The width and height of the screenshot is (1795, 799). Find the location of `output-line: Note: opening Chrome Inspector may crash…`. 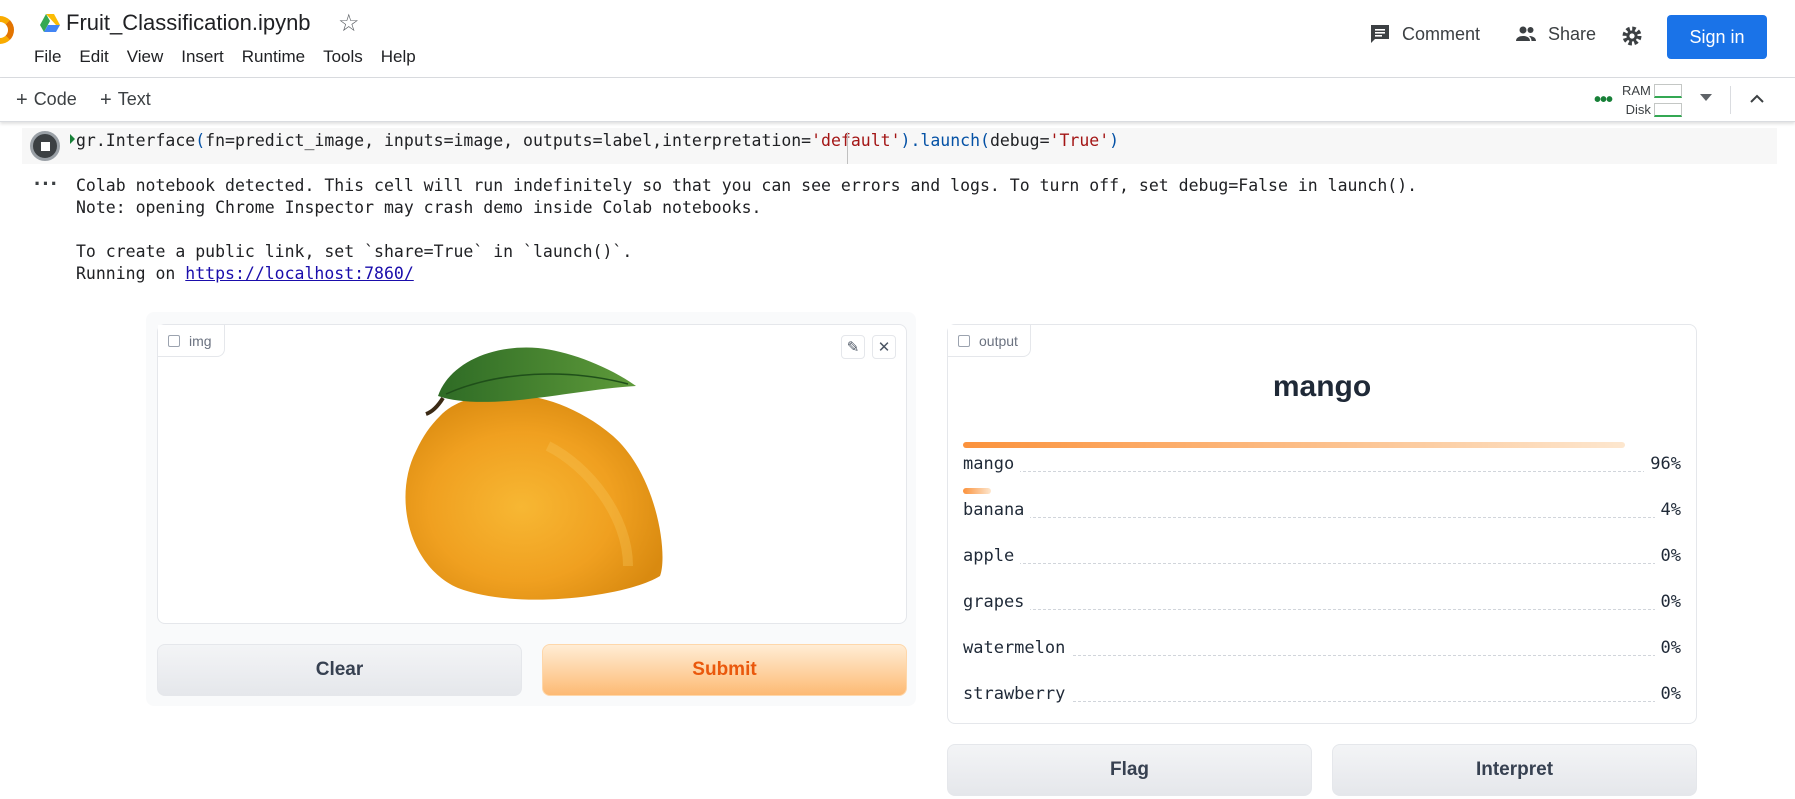

output-line: Note: opening Chrome Inspector may crash… is located at coordinates (419, 207).